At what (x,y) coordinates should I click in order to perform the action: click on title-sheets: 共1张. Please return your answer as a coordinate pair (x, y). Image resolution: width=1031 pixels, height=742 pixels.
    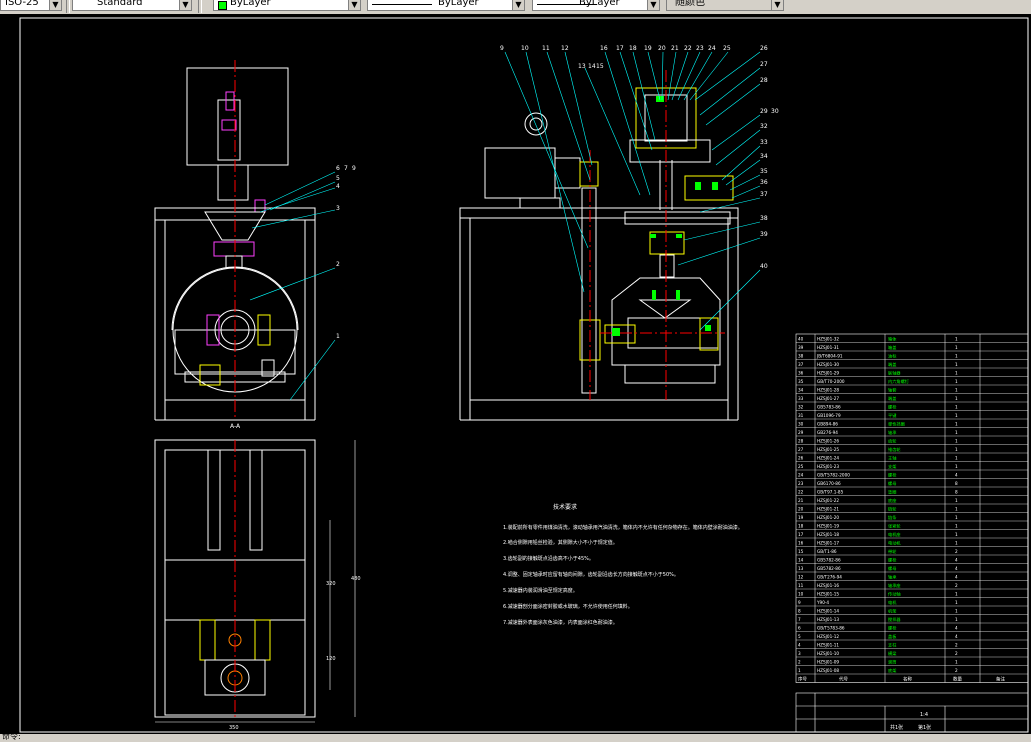
    Looking at the image, I should click on (896, 727).